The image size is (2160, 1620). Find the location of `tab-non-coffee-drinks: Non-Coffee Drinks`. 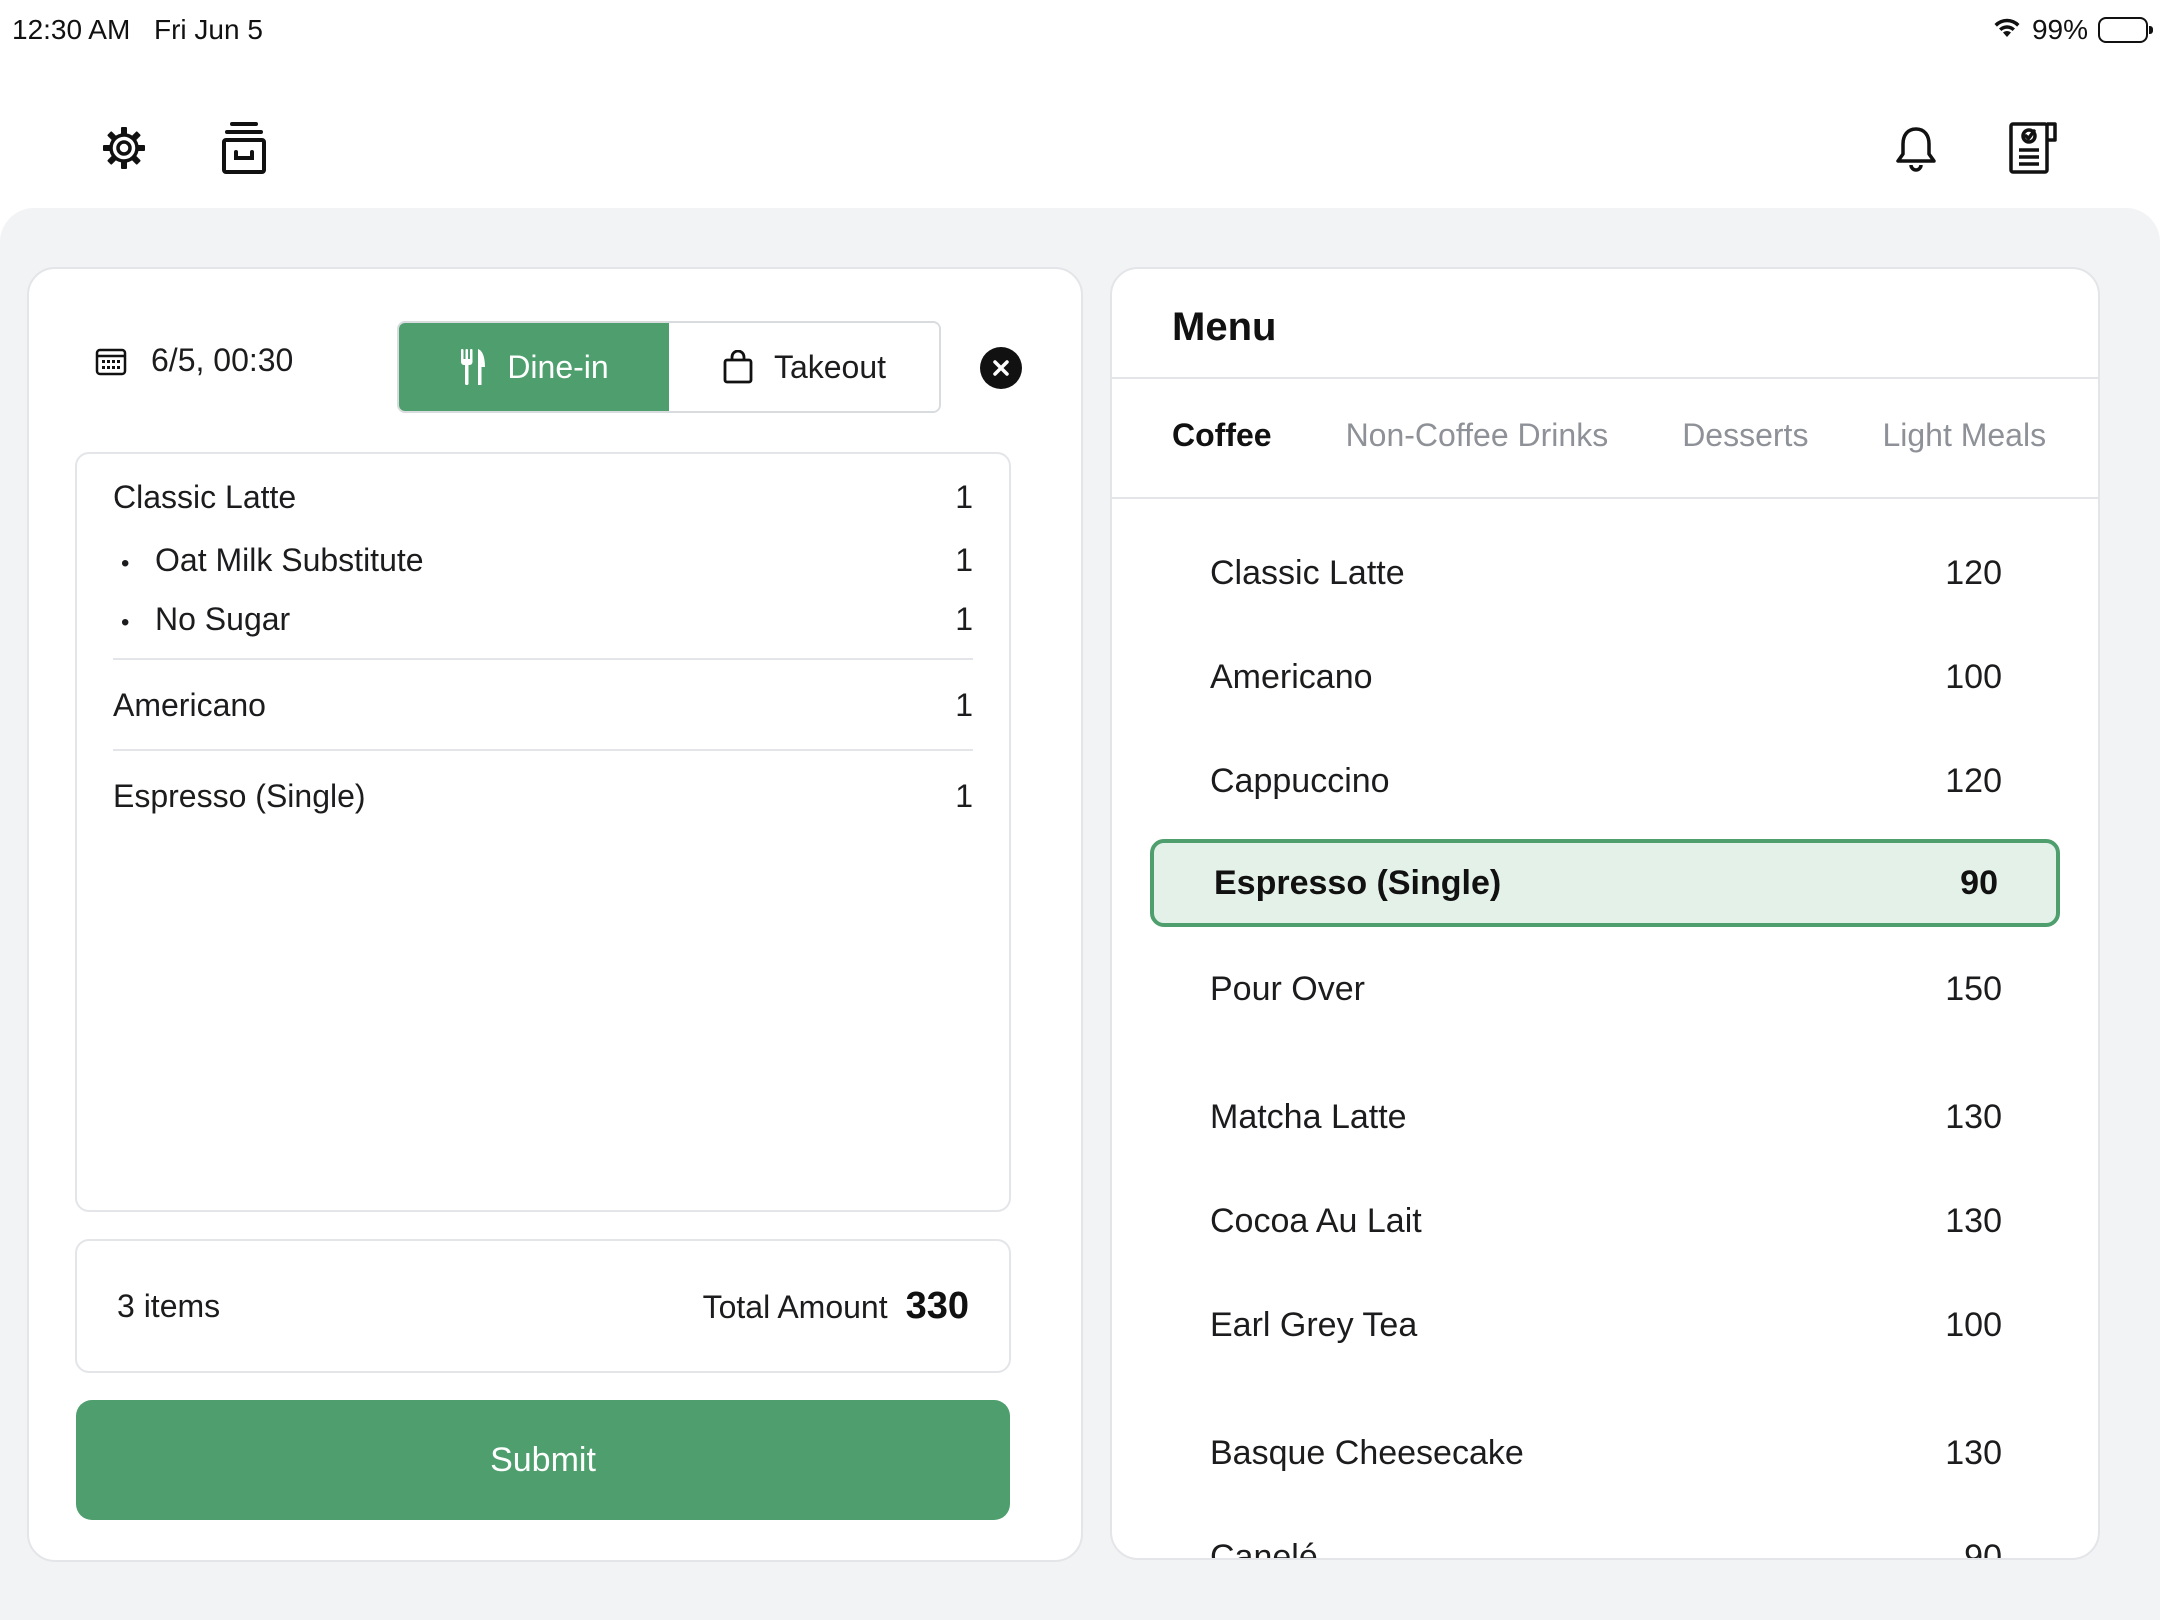

tab-non-coffee-drinks: Non-Coffee Drinks is located at coordinates (1477, 435).